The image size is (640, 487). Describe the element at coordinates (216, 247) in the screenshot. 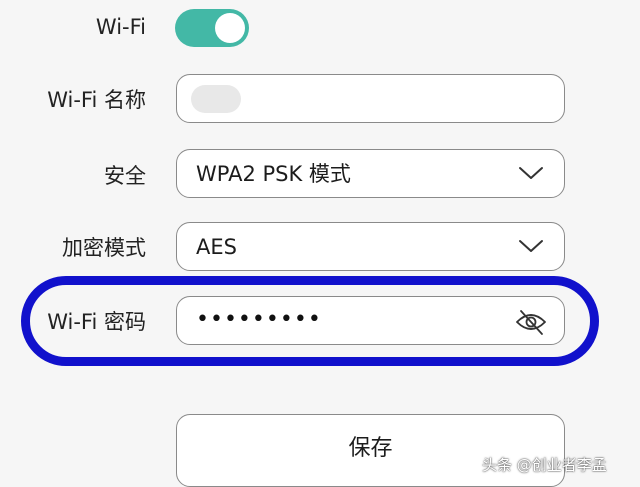

I see `encryption-selected-value: AES` at that location.